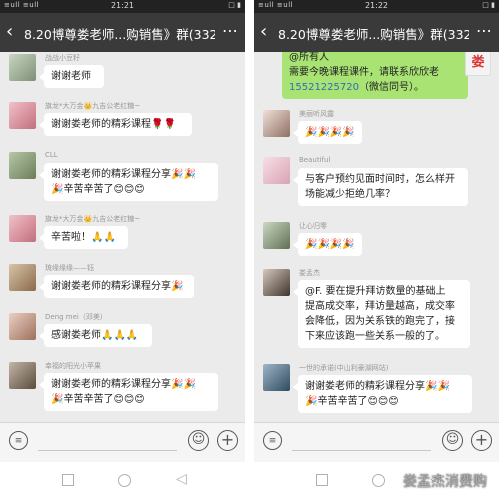  Describe the element at coordinates (73, 366) in the screenshot. I see `sender-name: 幸福的阳光小苹果` at that location.